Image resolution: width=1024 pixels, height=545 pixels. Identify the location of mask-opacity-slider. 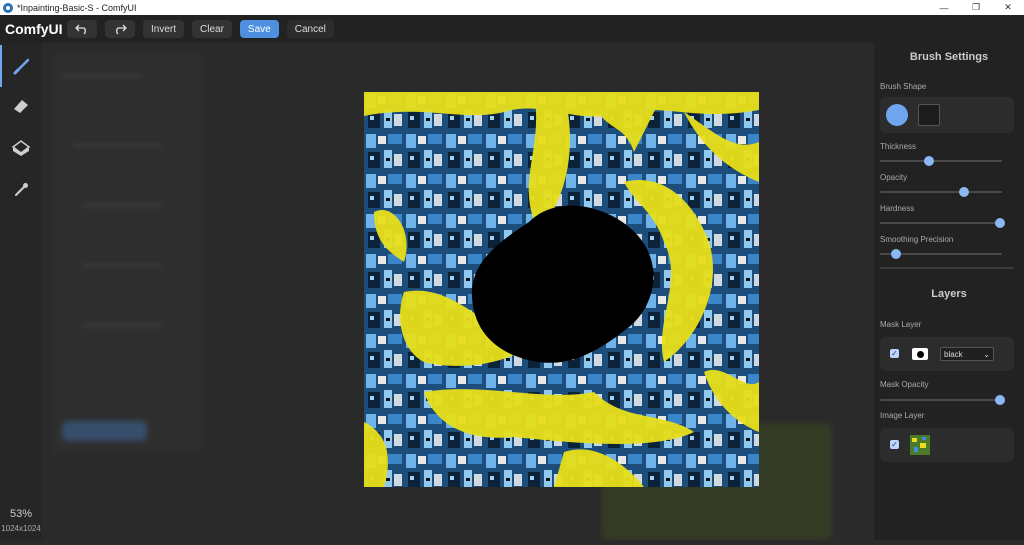
(942, 400).